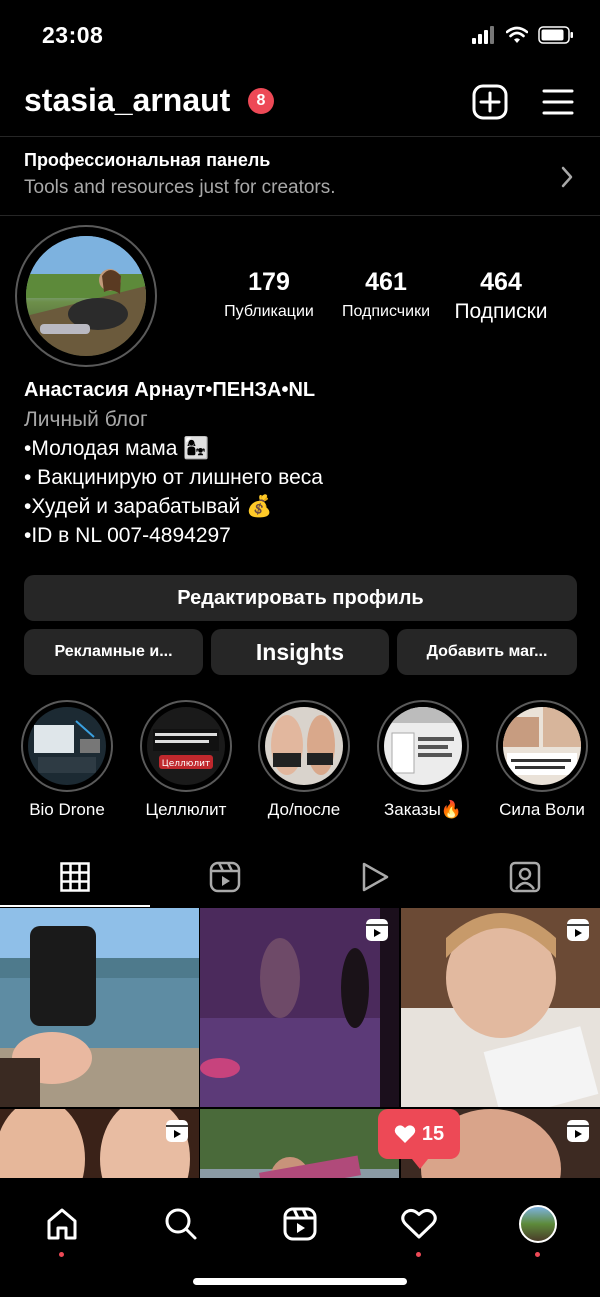  I want to click on likes-count: 15, so click(433, 1133).